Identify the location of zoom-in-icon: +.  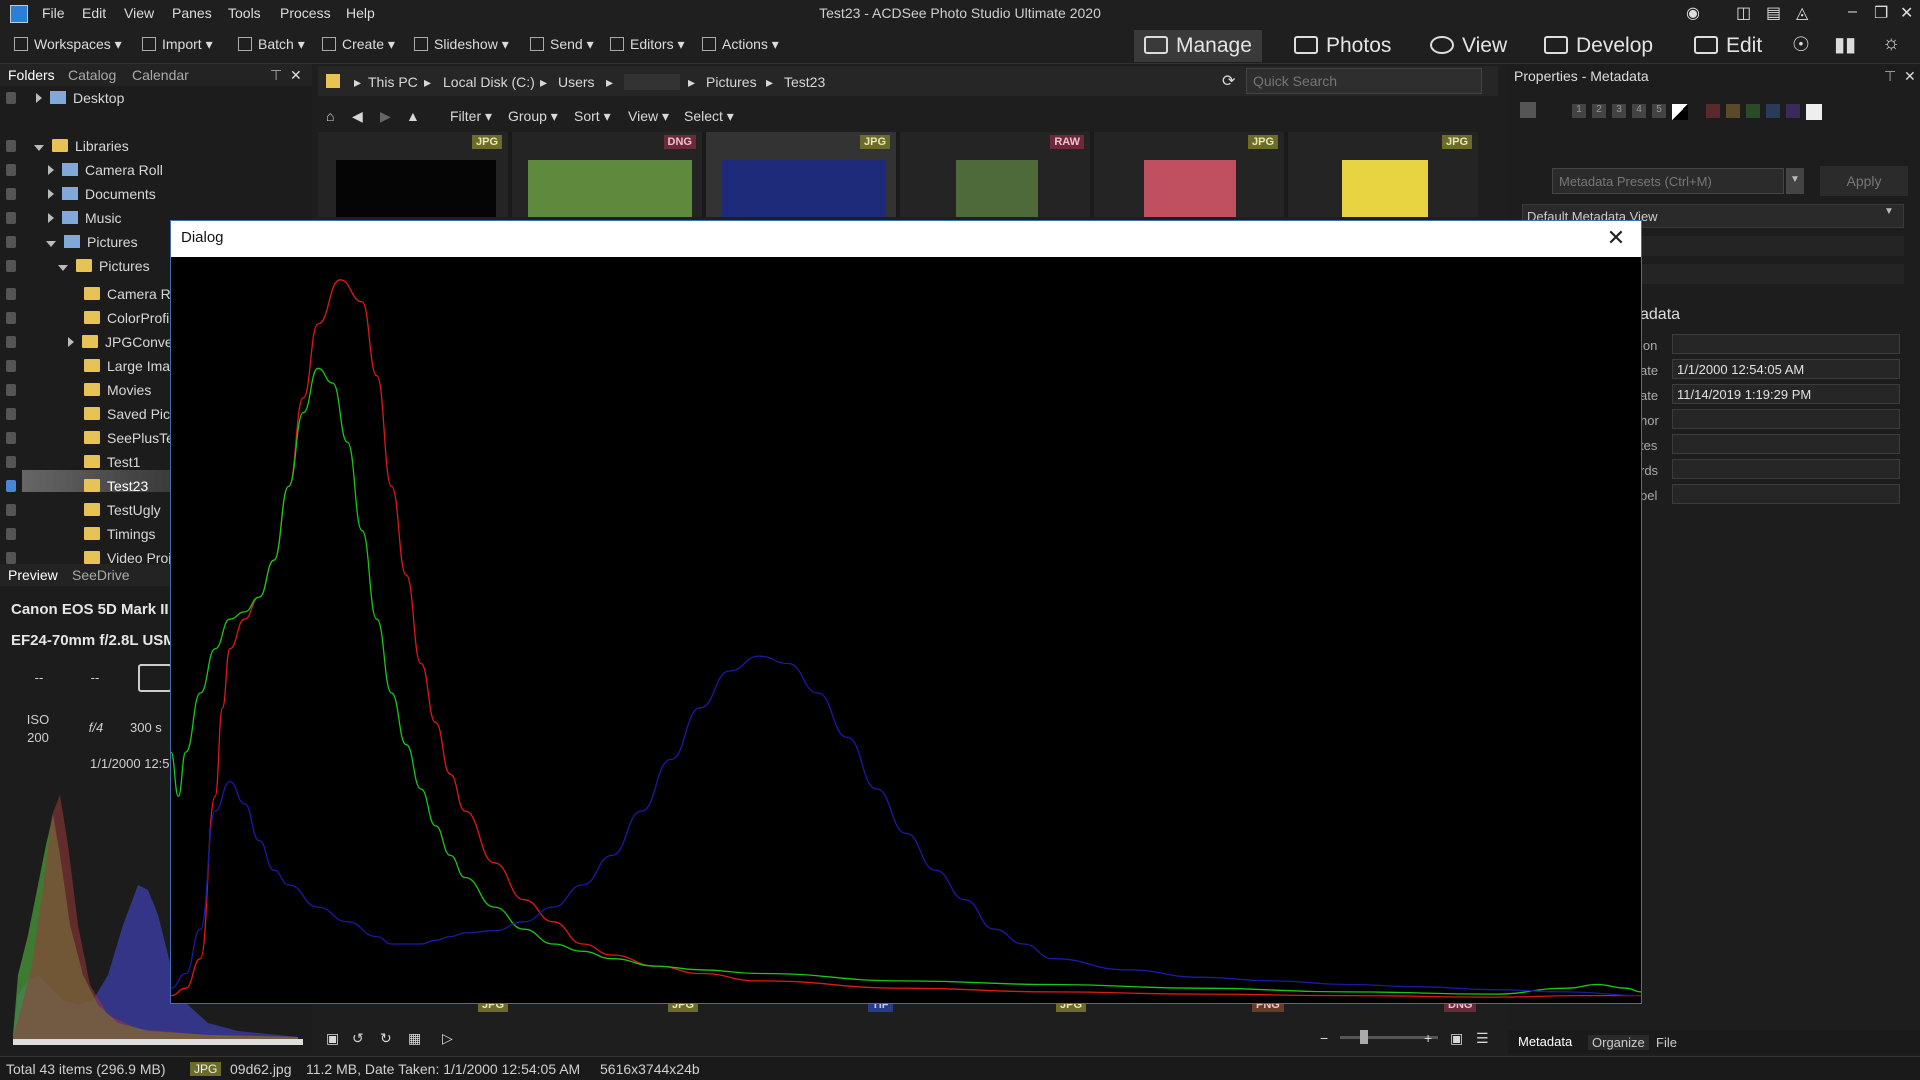
(1428, 1038).